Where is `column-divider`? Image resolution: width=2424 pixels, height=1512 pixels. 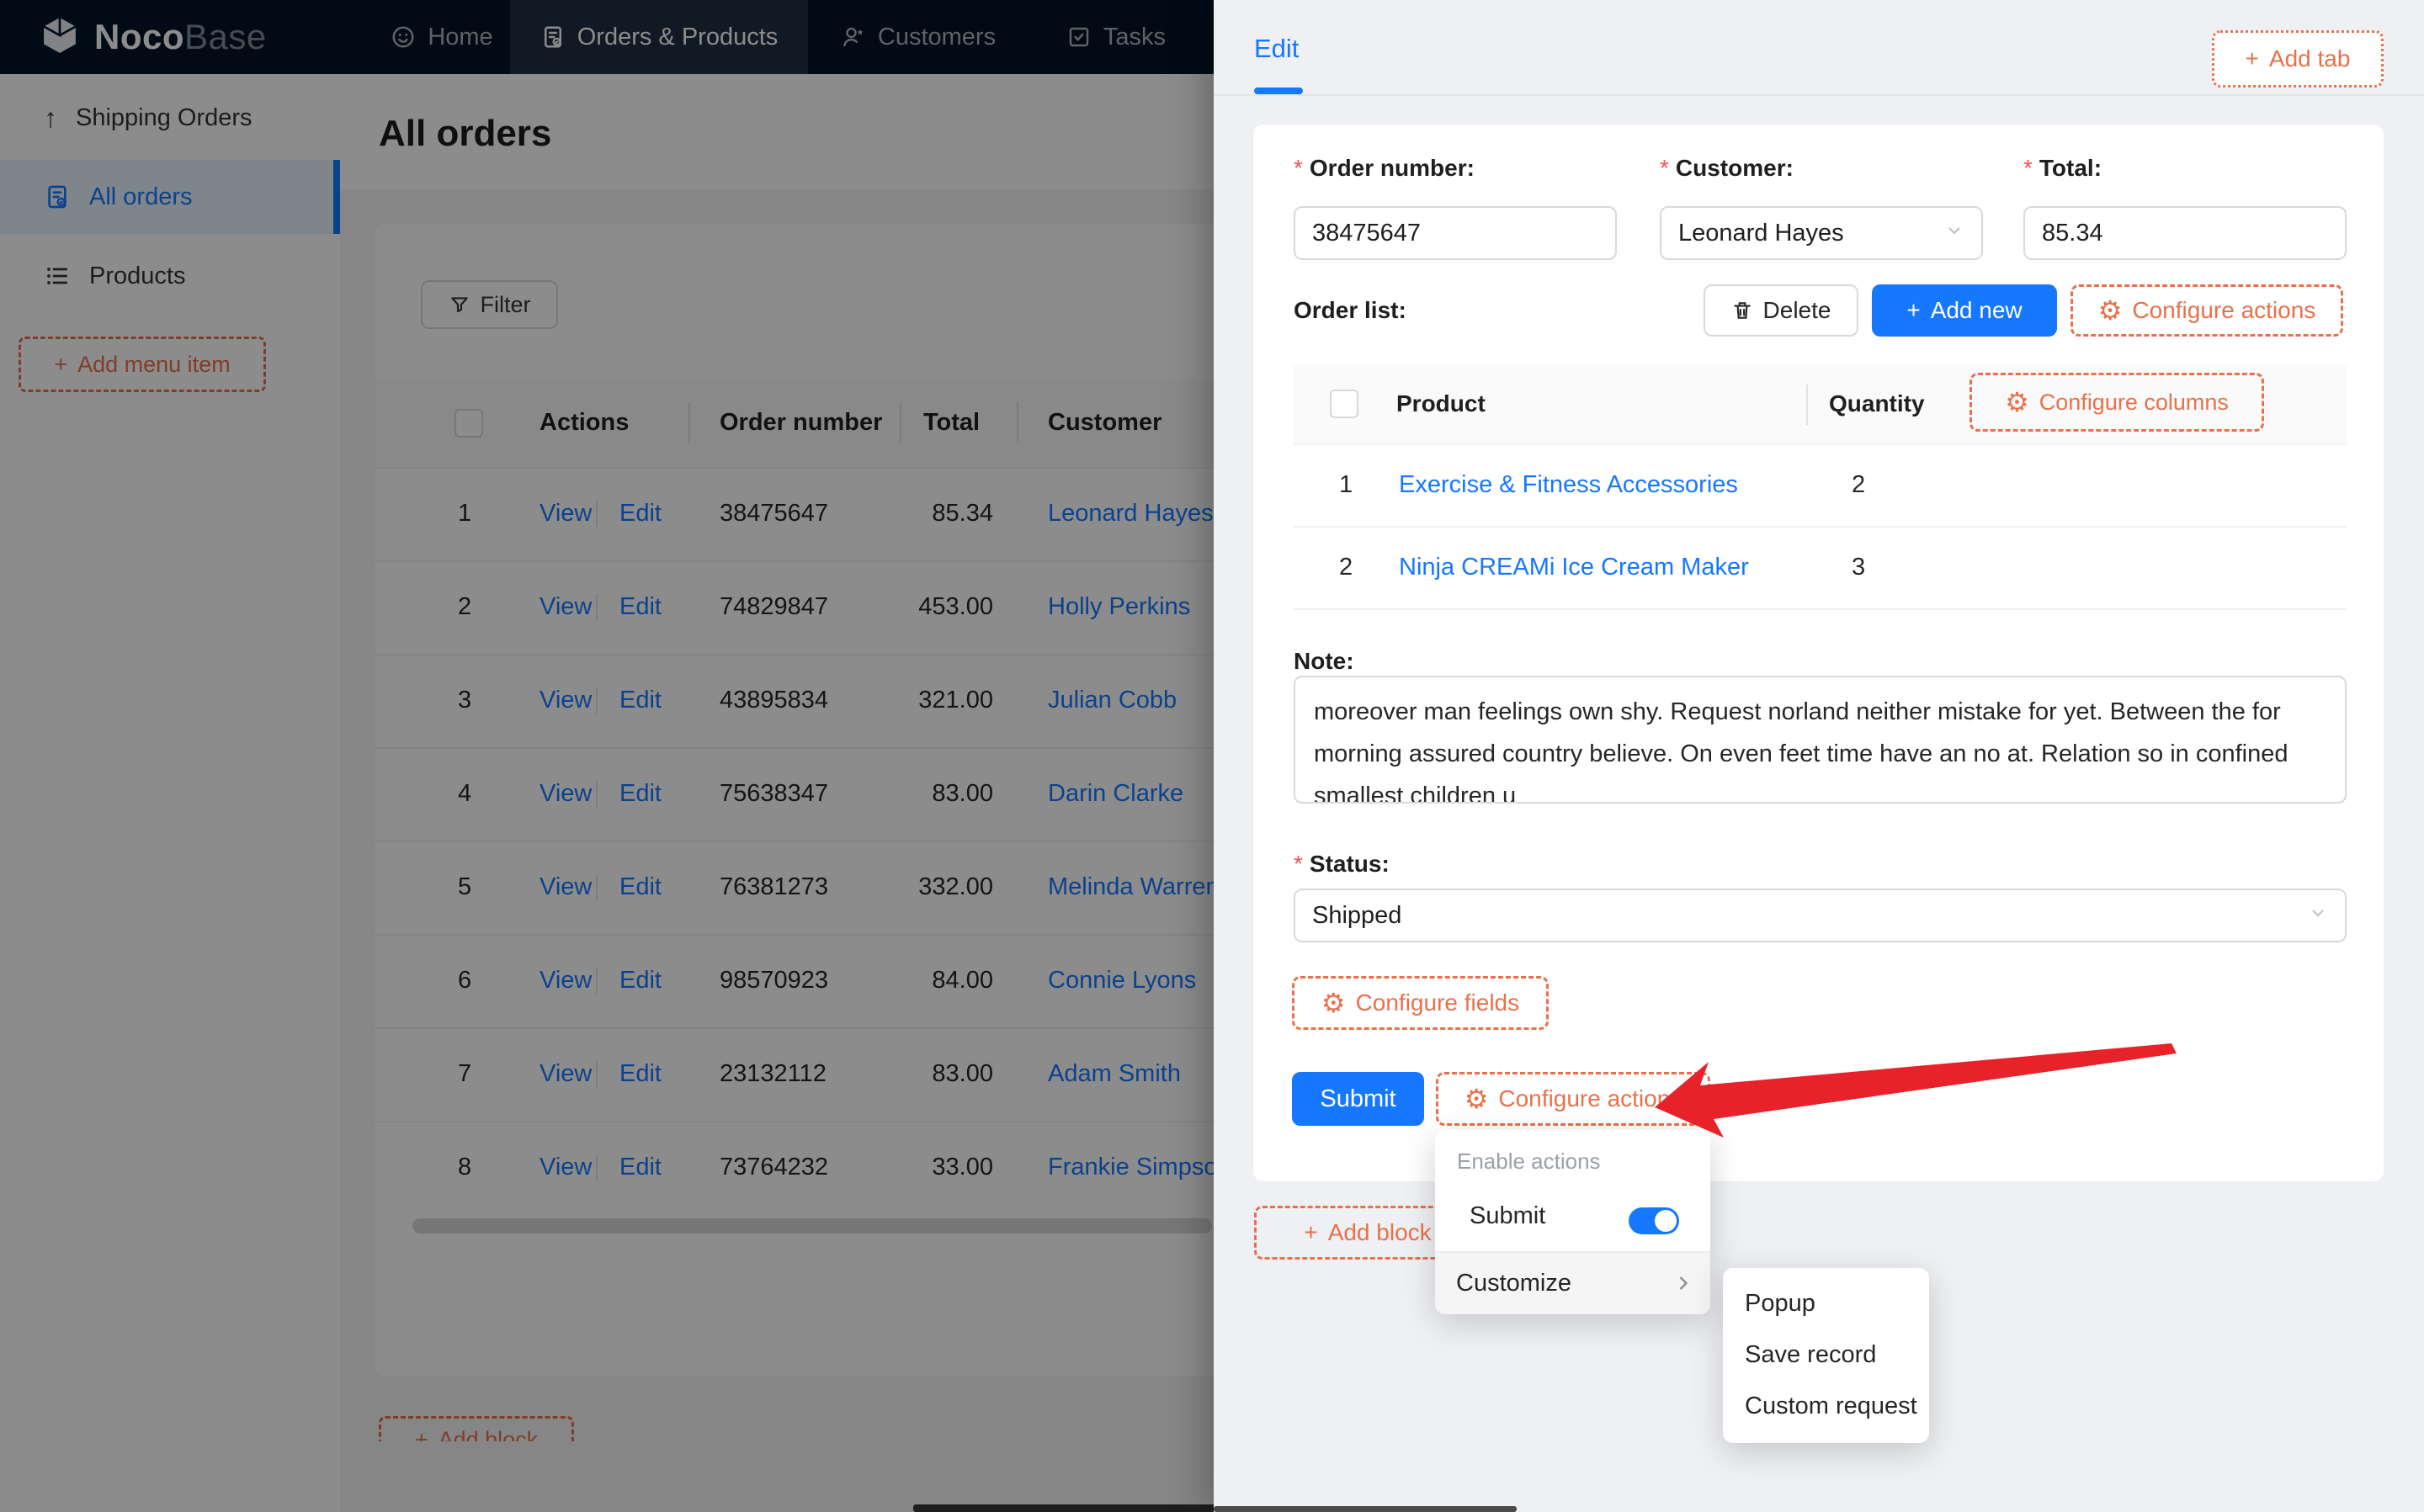
column-divider is located at coordinates (1807, 405).